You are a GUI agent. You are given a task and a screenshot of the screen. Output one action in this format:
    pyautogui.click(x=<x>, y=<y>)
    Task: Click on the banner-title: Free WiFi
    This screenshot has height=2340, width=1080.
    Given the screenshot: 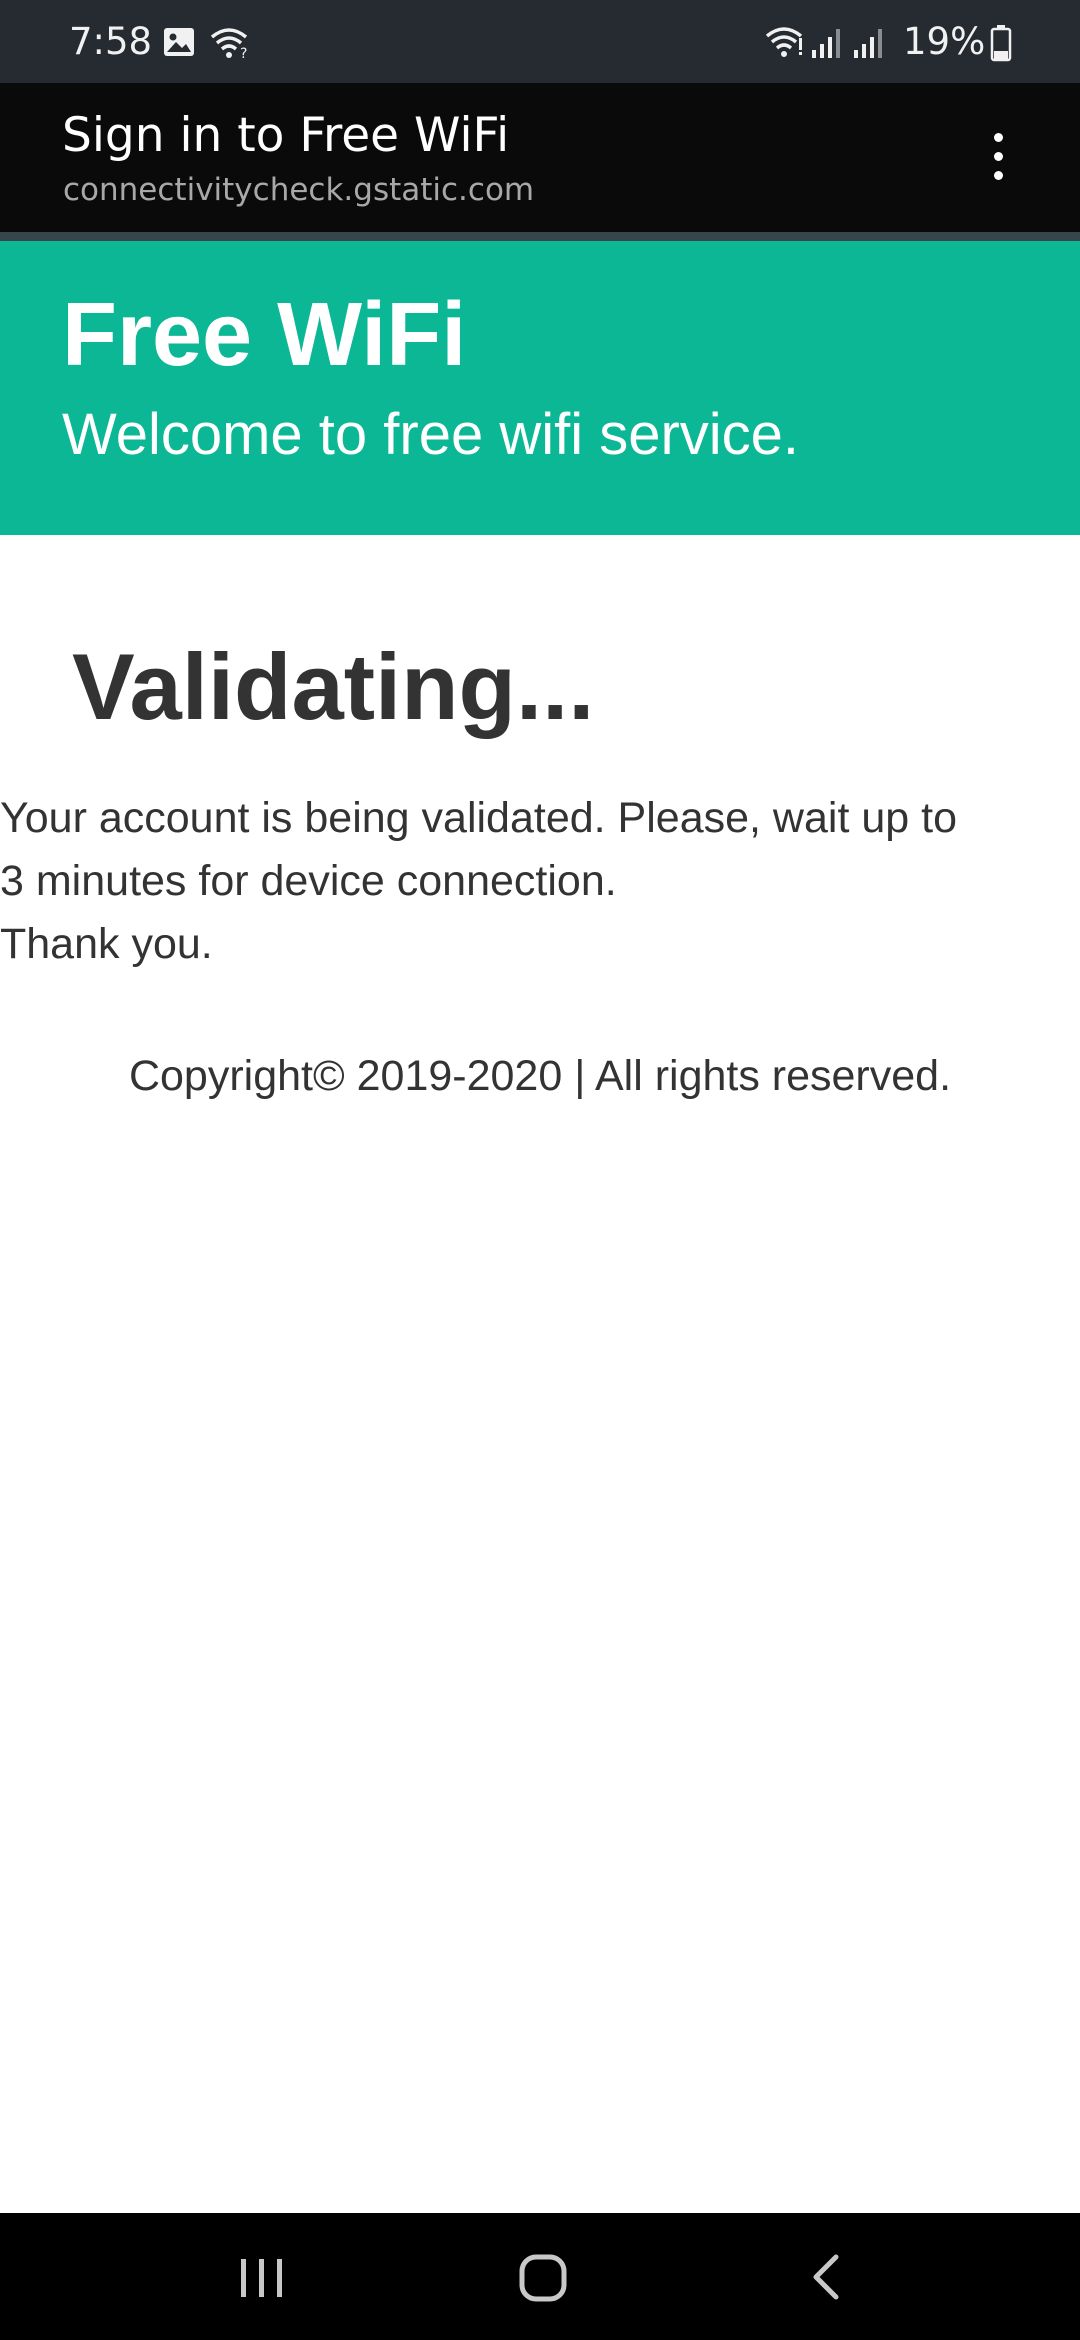 What is the action you would take?
    pyautogui.click(x=264, y=335)
    